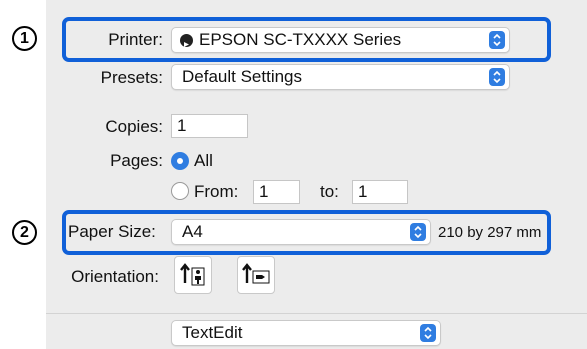 The width and height of the screenshot is (587, 349). What do you see at coordinates (180, 191) in the screenshot?
I see `pages-from-radio` at bounding box center [180, 191].